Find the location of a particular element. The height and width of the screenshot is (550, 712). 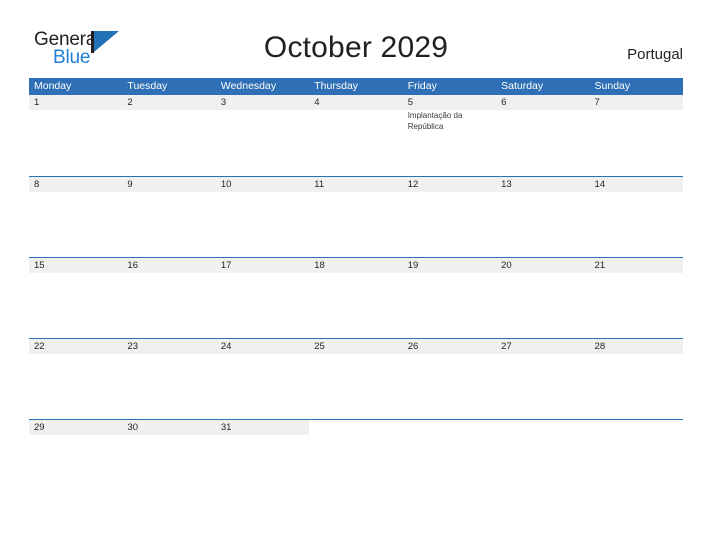

day-cell: 4 is located at coordinates (356, 135).